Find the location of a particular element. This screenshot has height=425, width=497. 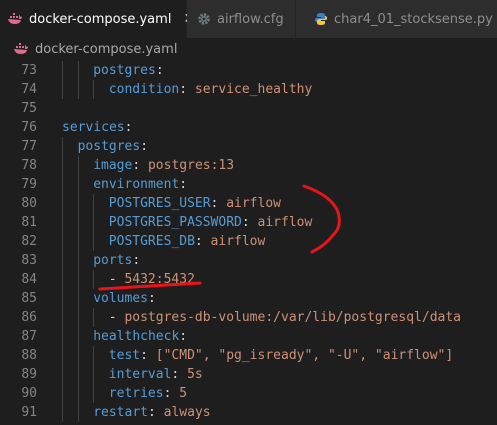

code-line: 80 POSTGRES_USER: airflow is located at coordinates (248, 203).